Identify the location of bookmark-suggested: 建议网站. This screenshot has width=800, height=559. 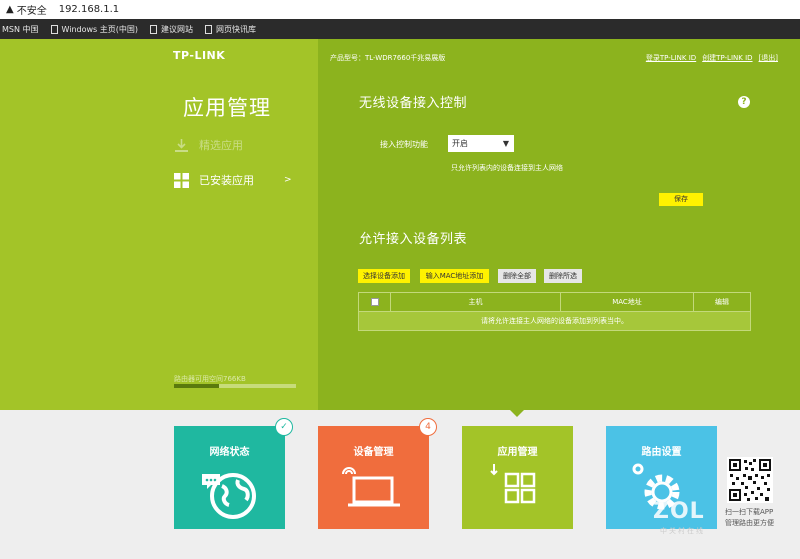
(171, 29).